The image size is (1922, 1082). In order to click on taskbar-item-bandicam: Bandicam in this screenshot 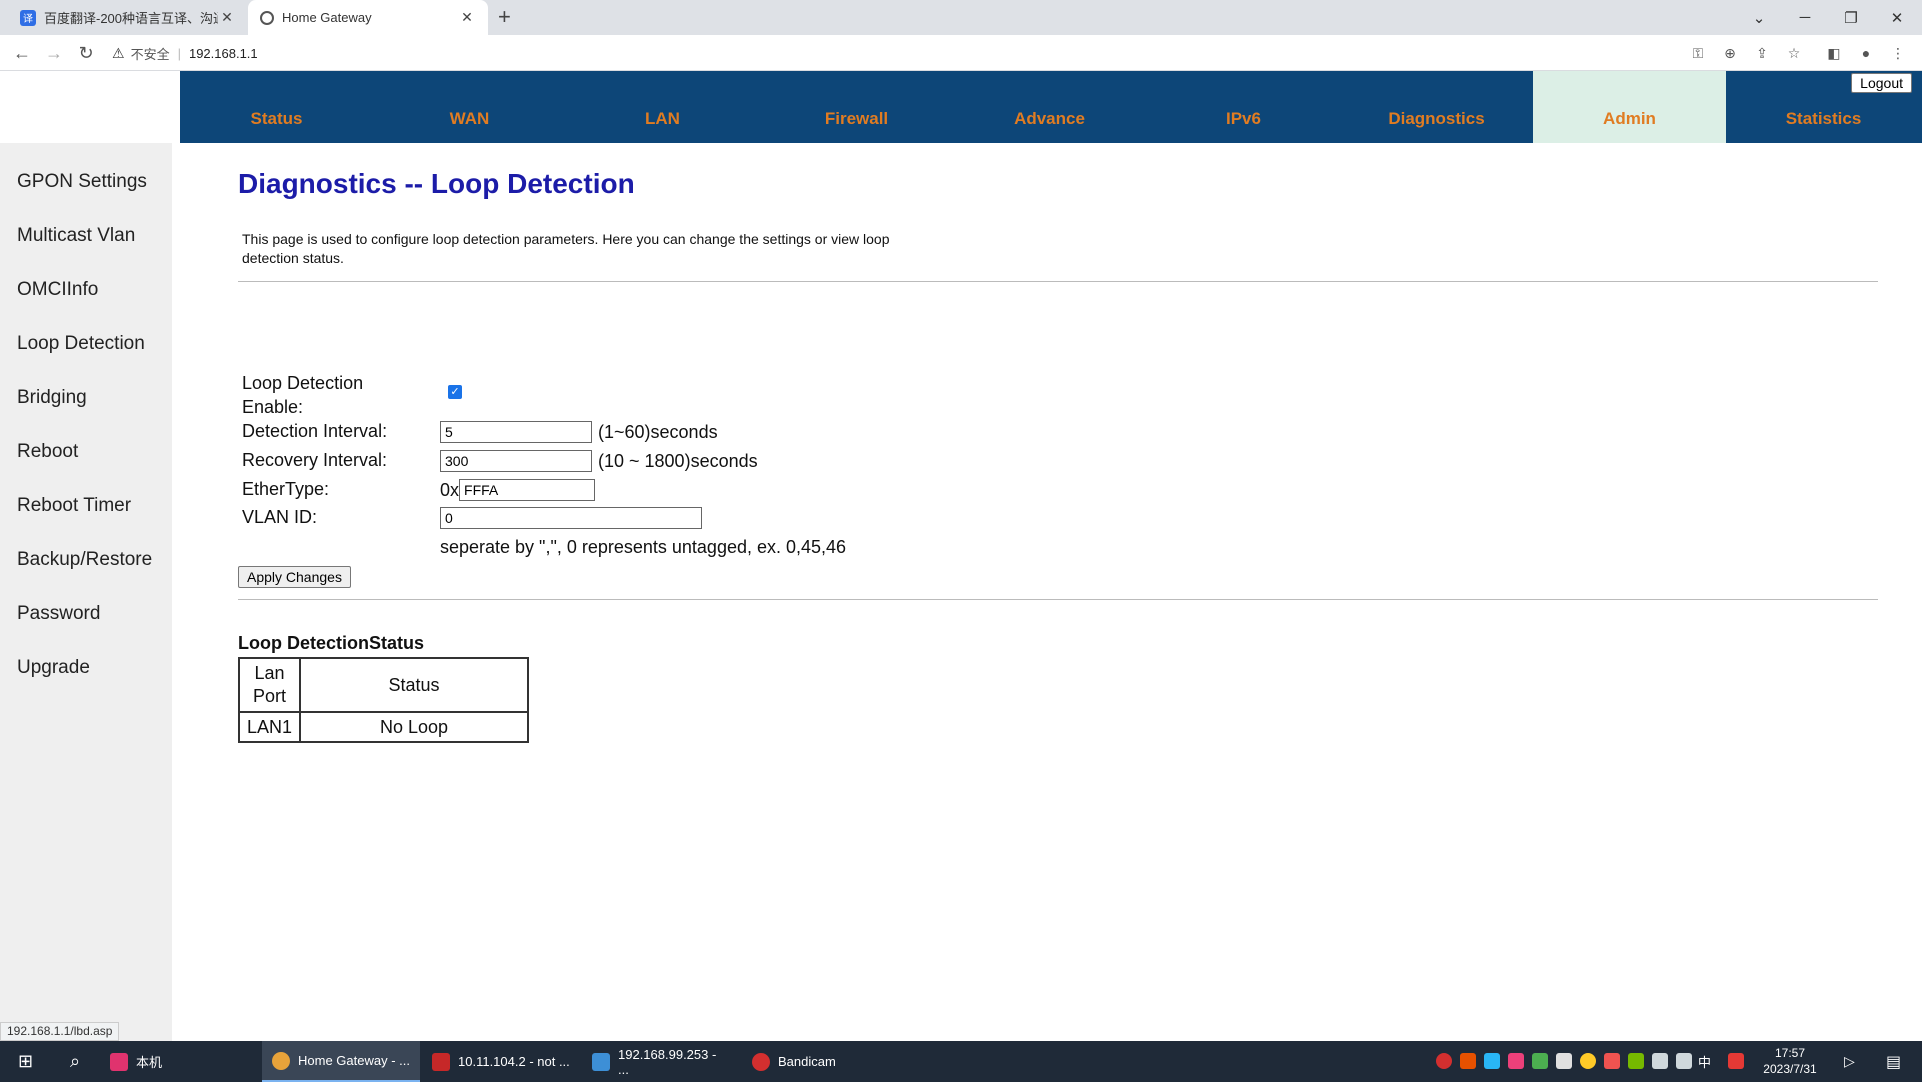, I will do `click(821, 1061)`.